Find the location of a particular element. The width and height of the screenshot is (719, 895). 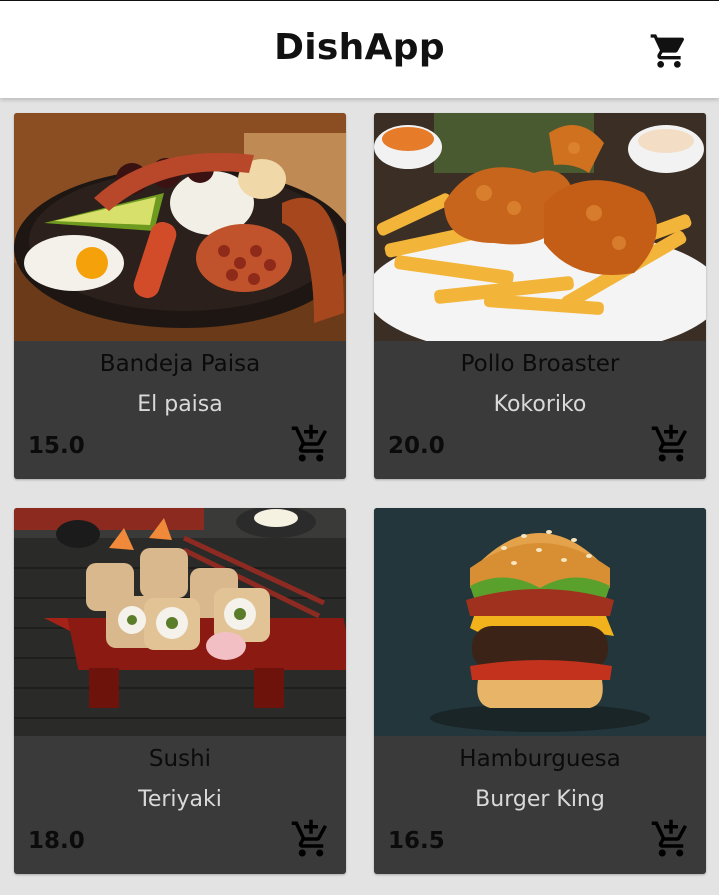

dish-price: 18.0 is located at coordinates (56, 841).